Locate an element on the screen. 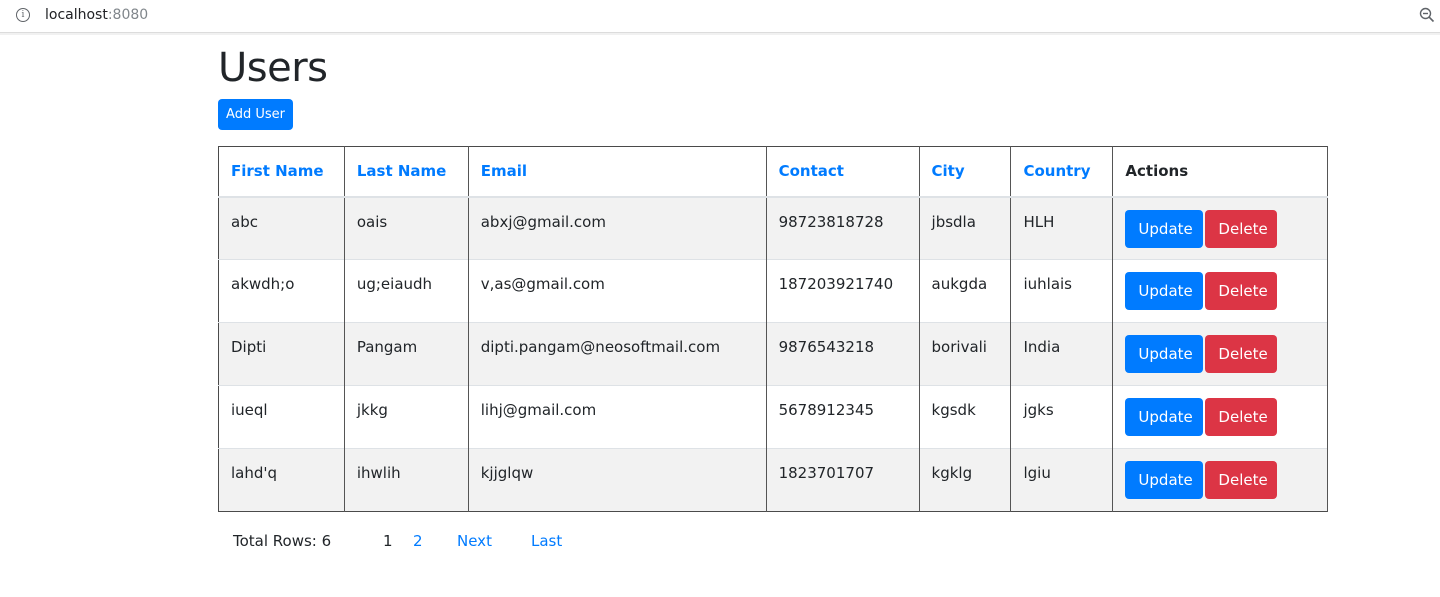  cell-first-name: Dipti is located at coordinates (281, 354).